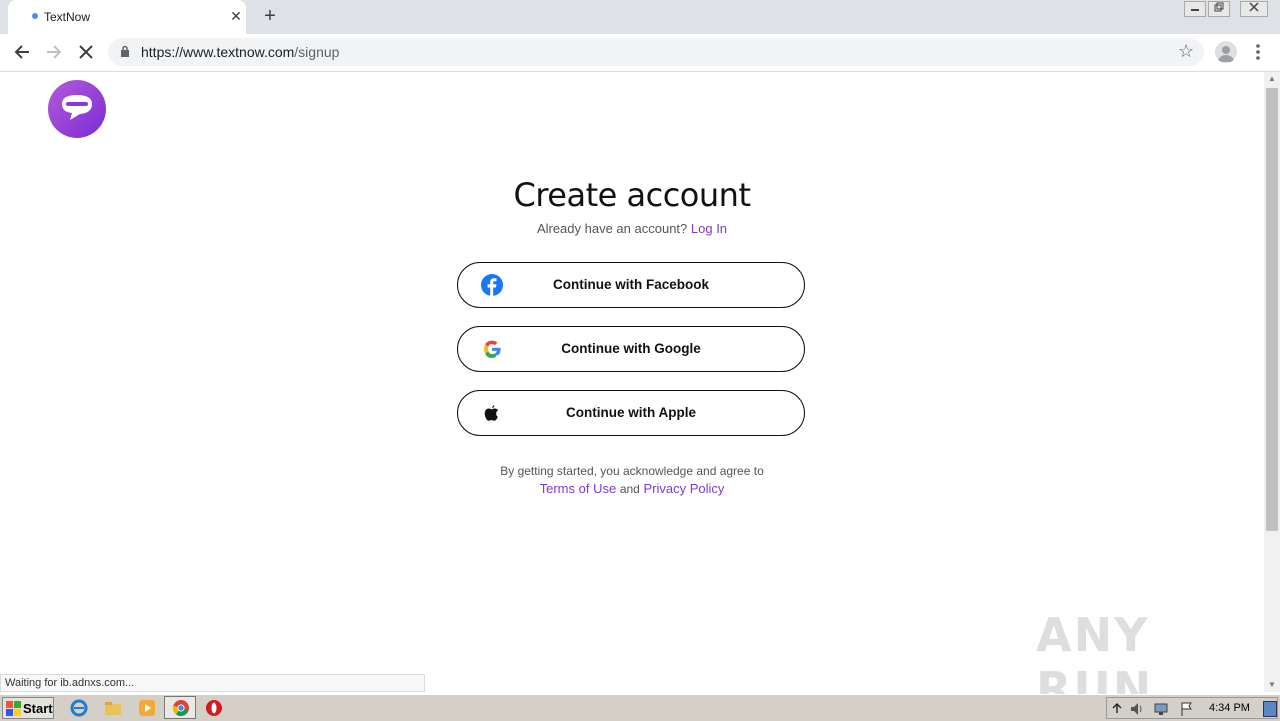 This screenshot has width=1280, height=721. Describe the element at coordinates (1272, 79) in the screenshot. I see `scroll-up-arrow-icon: ▲` at that location.